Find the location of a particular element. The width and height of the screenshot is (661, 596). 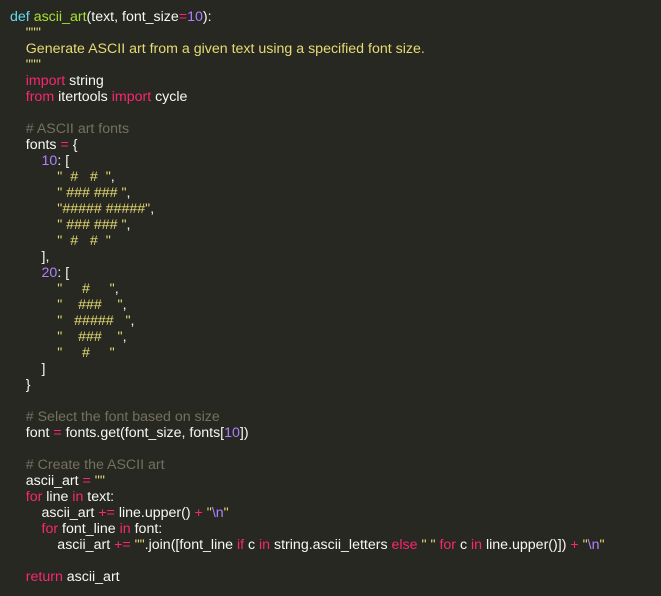

code-line: # Select the font based on size is located at coordinates (335, 417).